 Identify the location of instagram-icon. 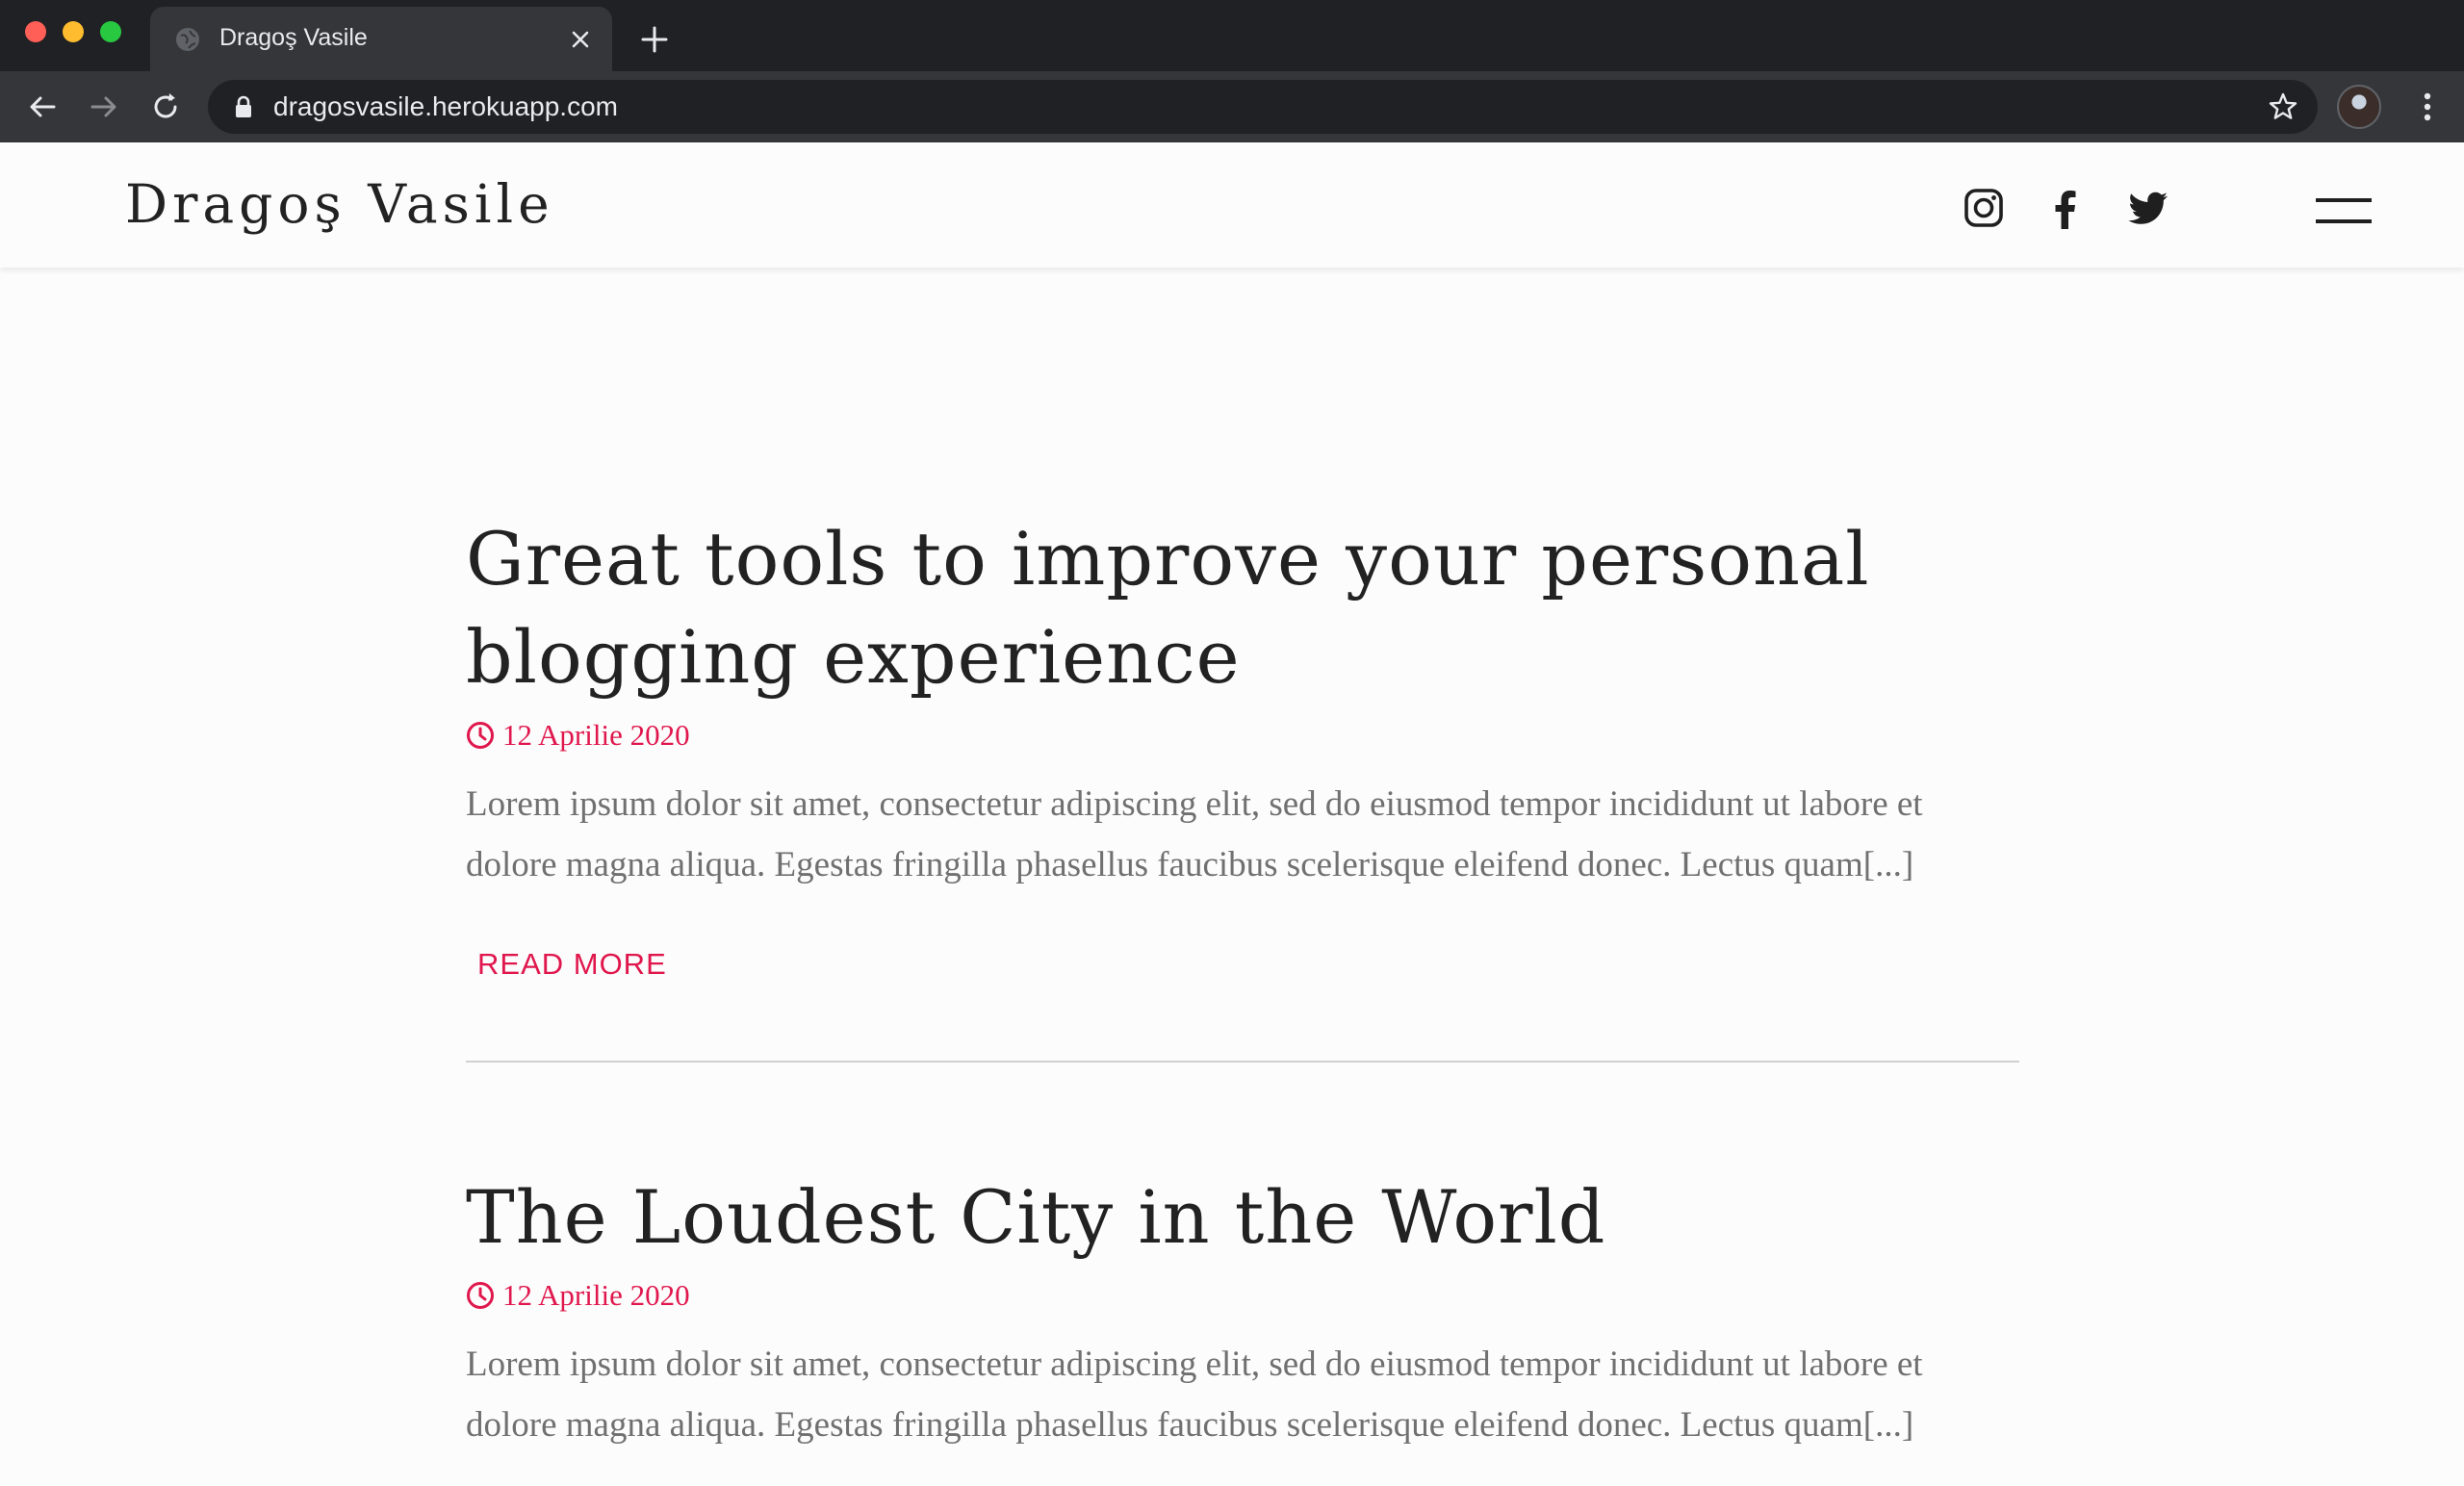
(1984, 208).